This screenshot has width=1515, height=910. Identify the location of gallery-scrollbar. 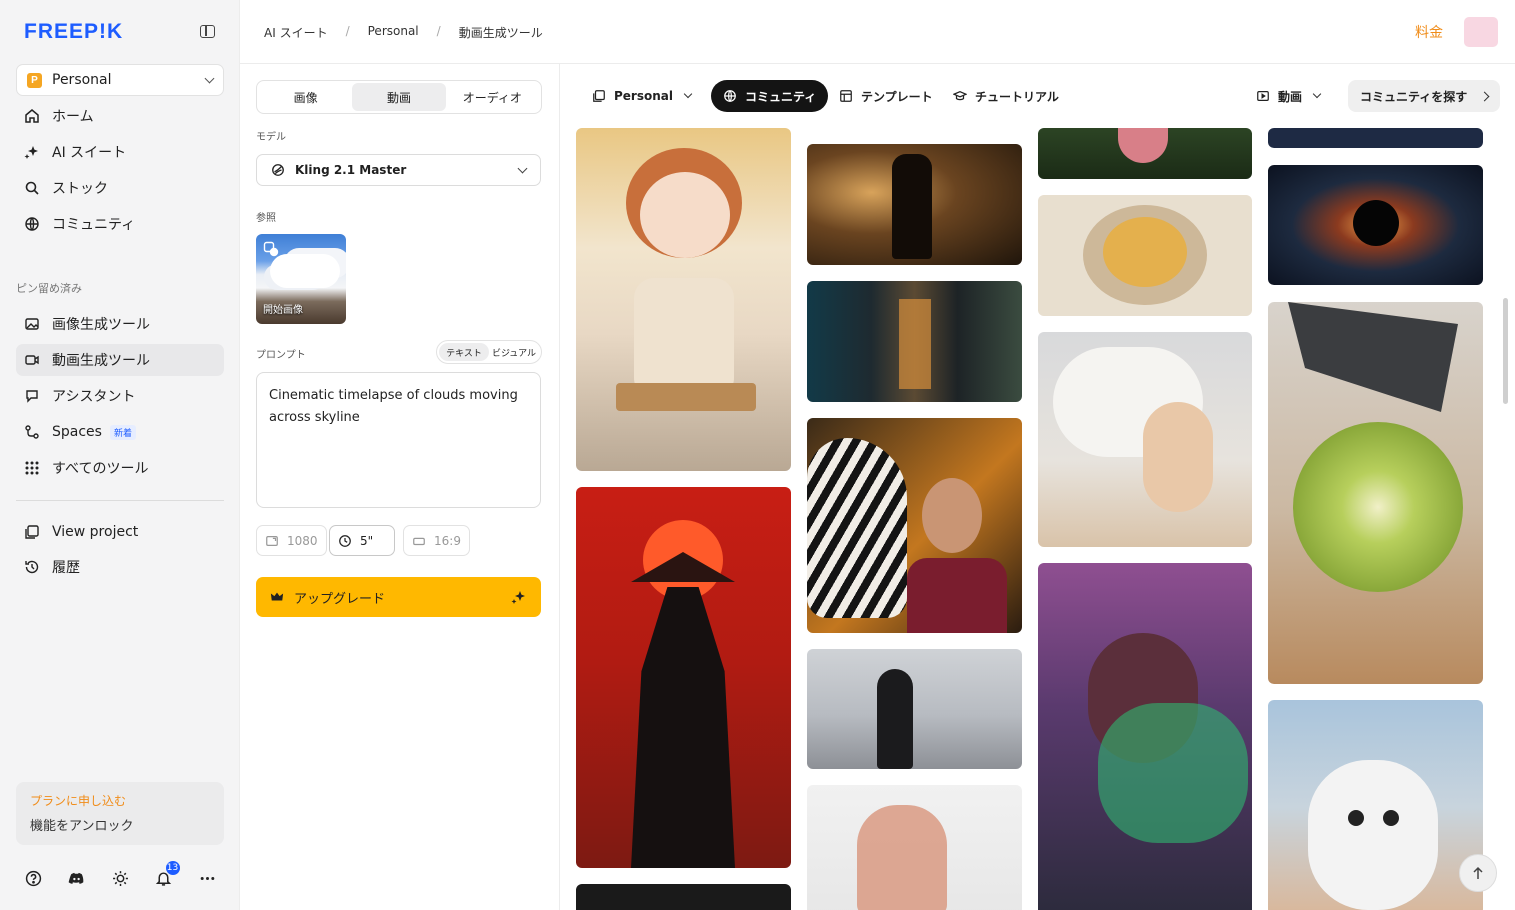
(1505, 351).